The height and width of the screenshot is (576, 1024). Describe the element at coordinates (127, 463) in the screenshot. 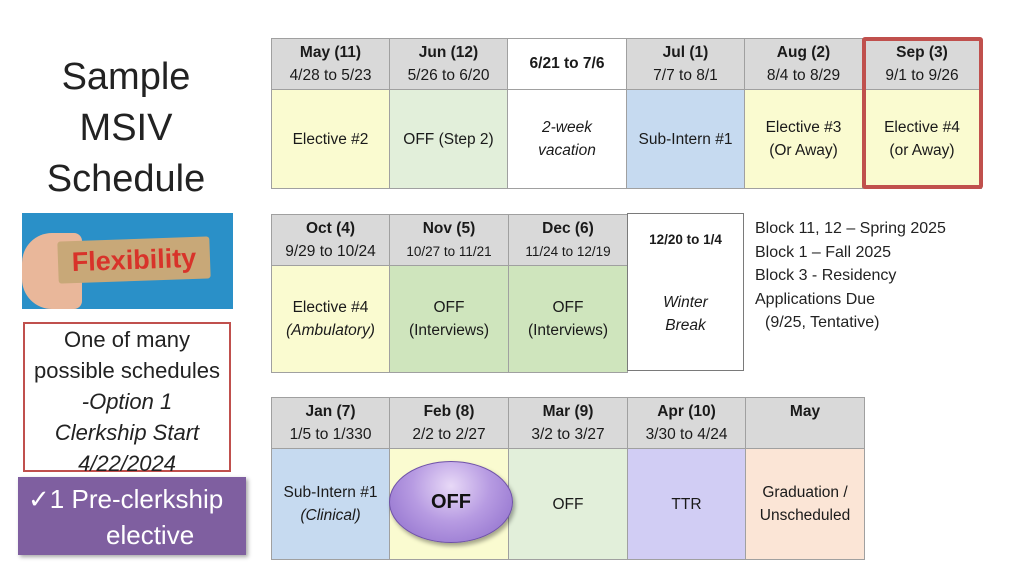

I see `note-line-5: 4/22/2024` at that location.